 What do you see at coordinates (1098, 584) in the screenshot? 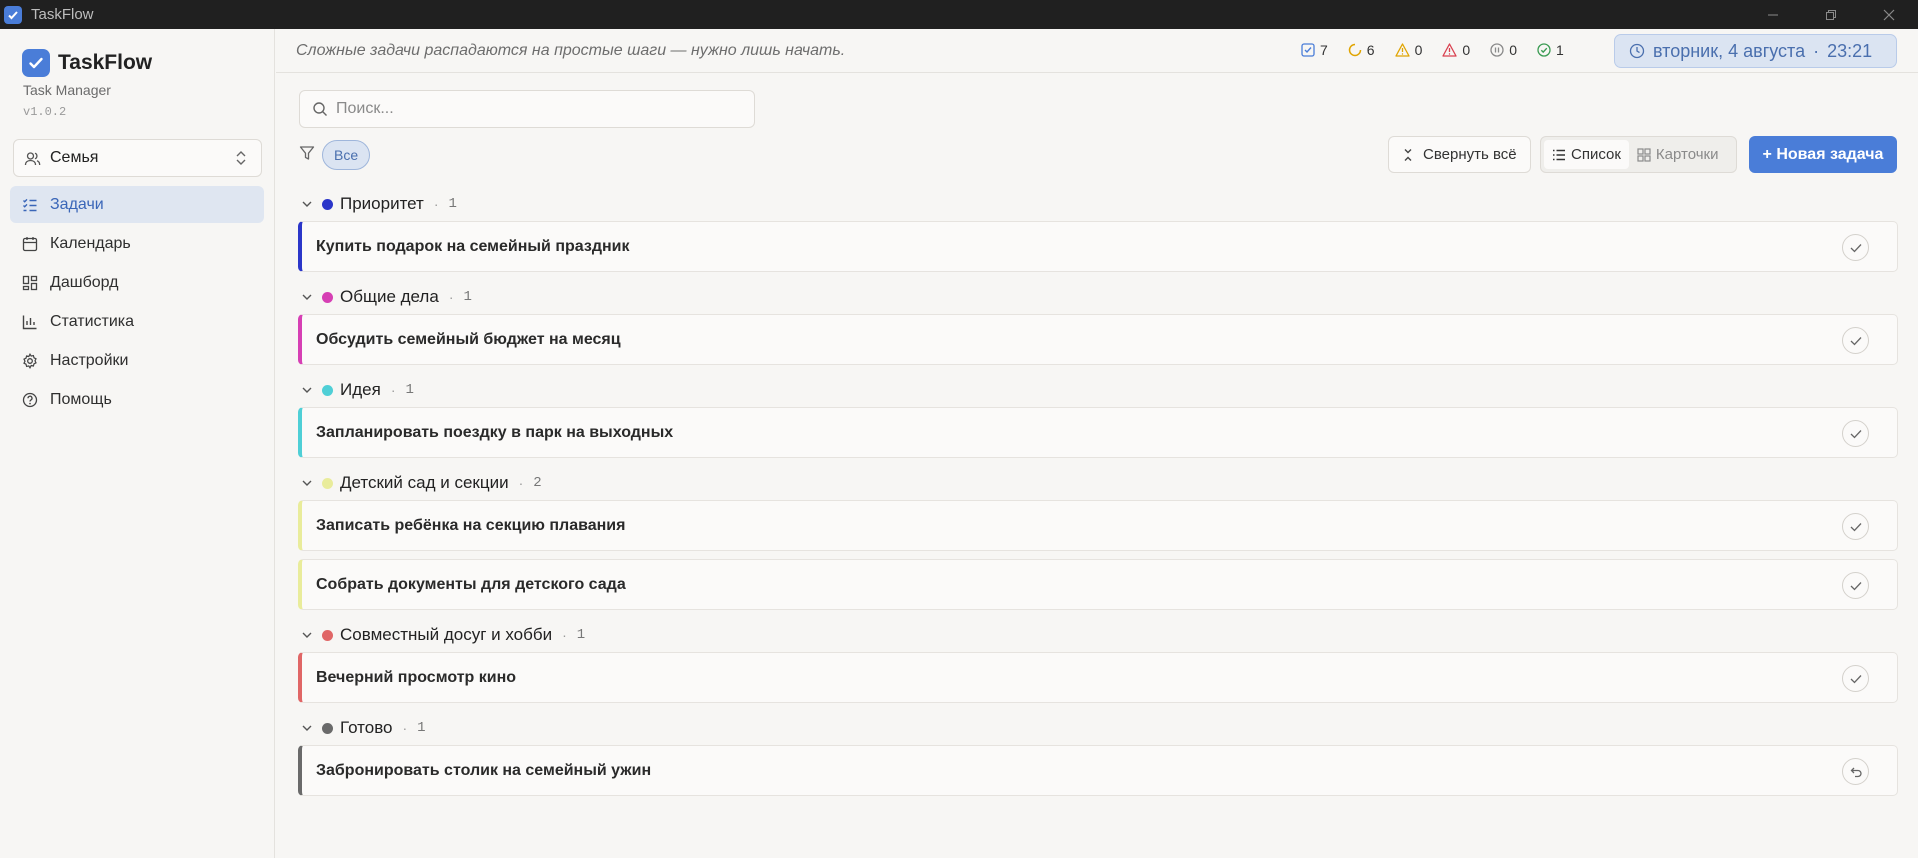
I see `task-row: Собрать документы для детского сада` at bounding box center [1098, 584].